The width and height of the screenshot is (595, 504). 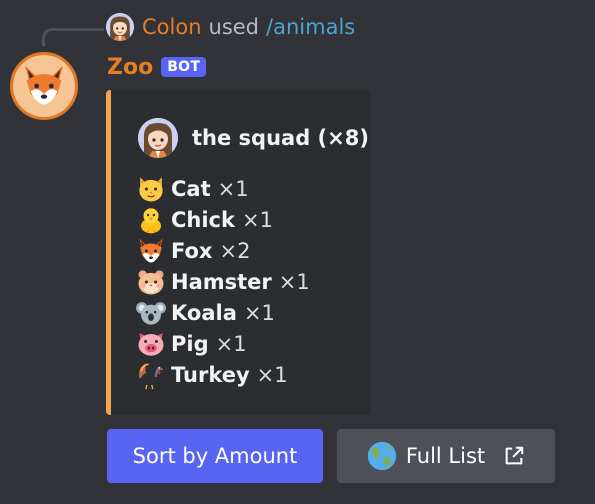 I want to click on turkey-icon, so click(x=151, y=375).